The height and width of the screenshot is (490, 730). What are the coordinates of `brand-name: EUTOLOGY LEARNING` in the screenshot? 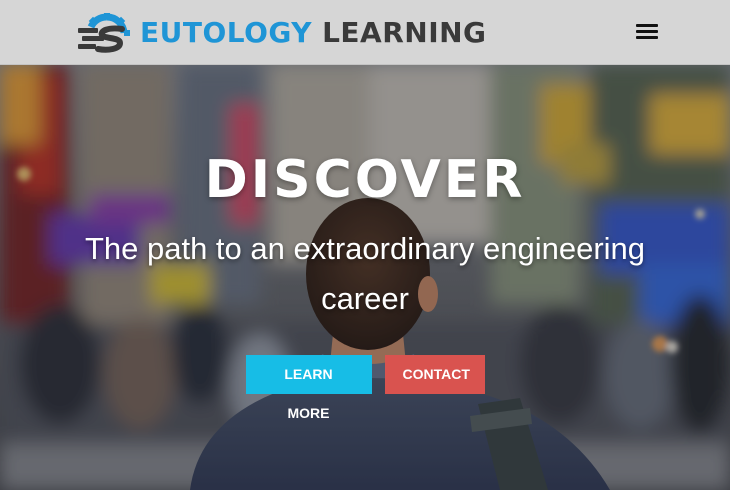 It's located at (313, 33).